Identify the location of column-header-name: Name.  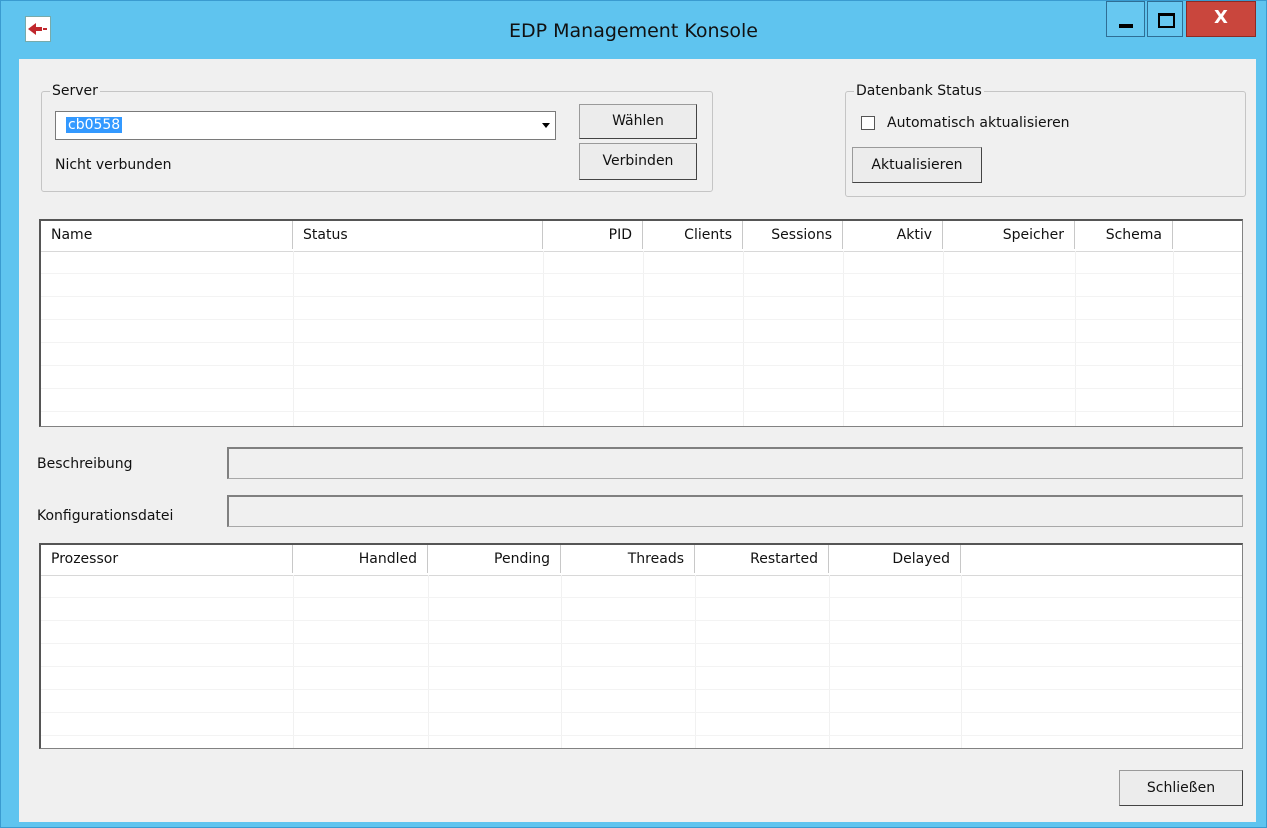
(167, 235).